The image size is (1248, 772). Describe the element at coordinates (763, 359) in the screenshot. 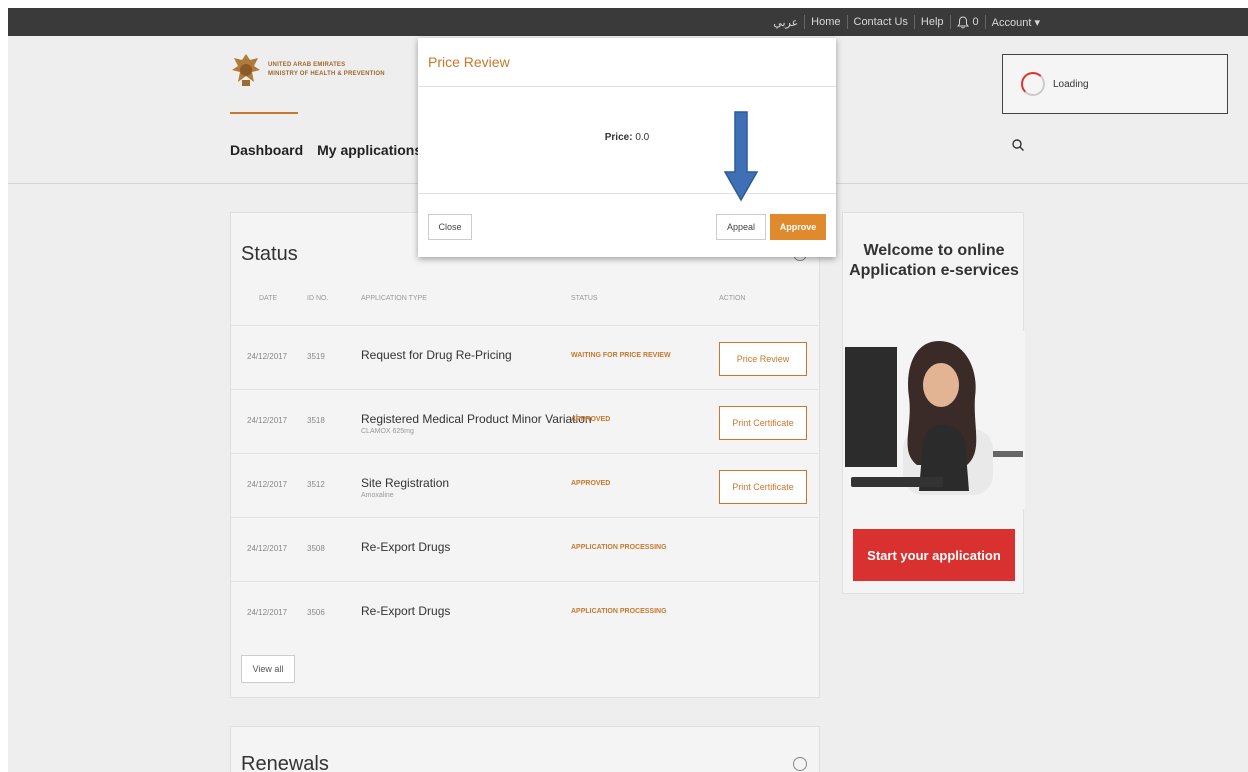

I see `price-review-button: Price Review` at that location.